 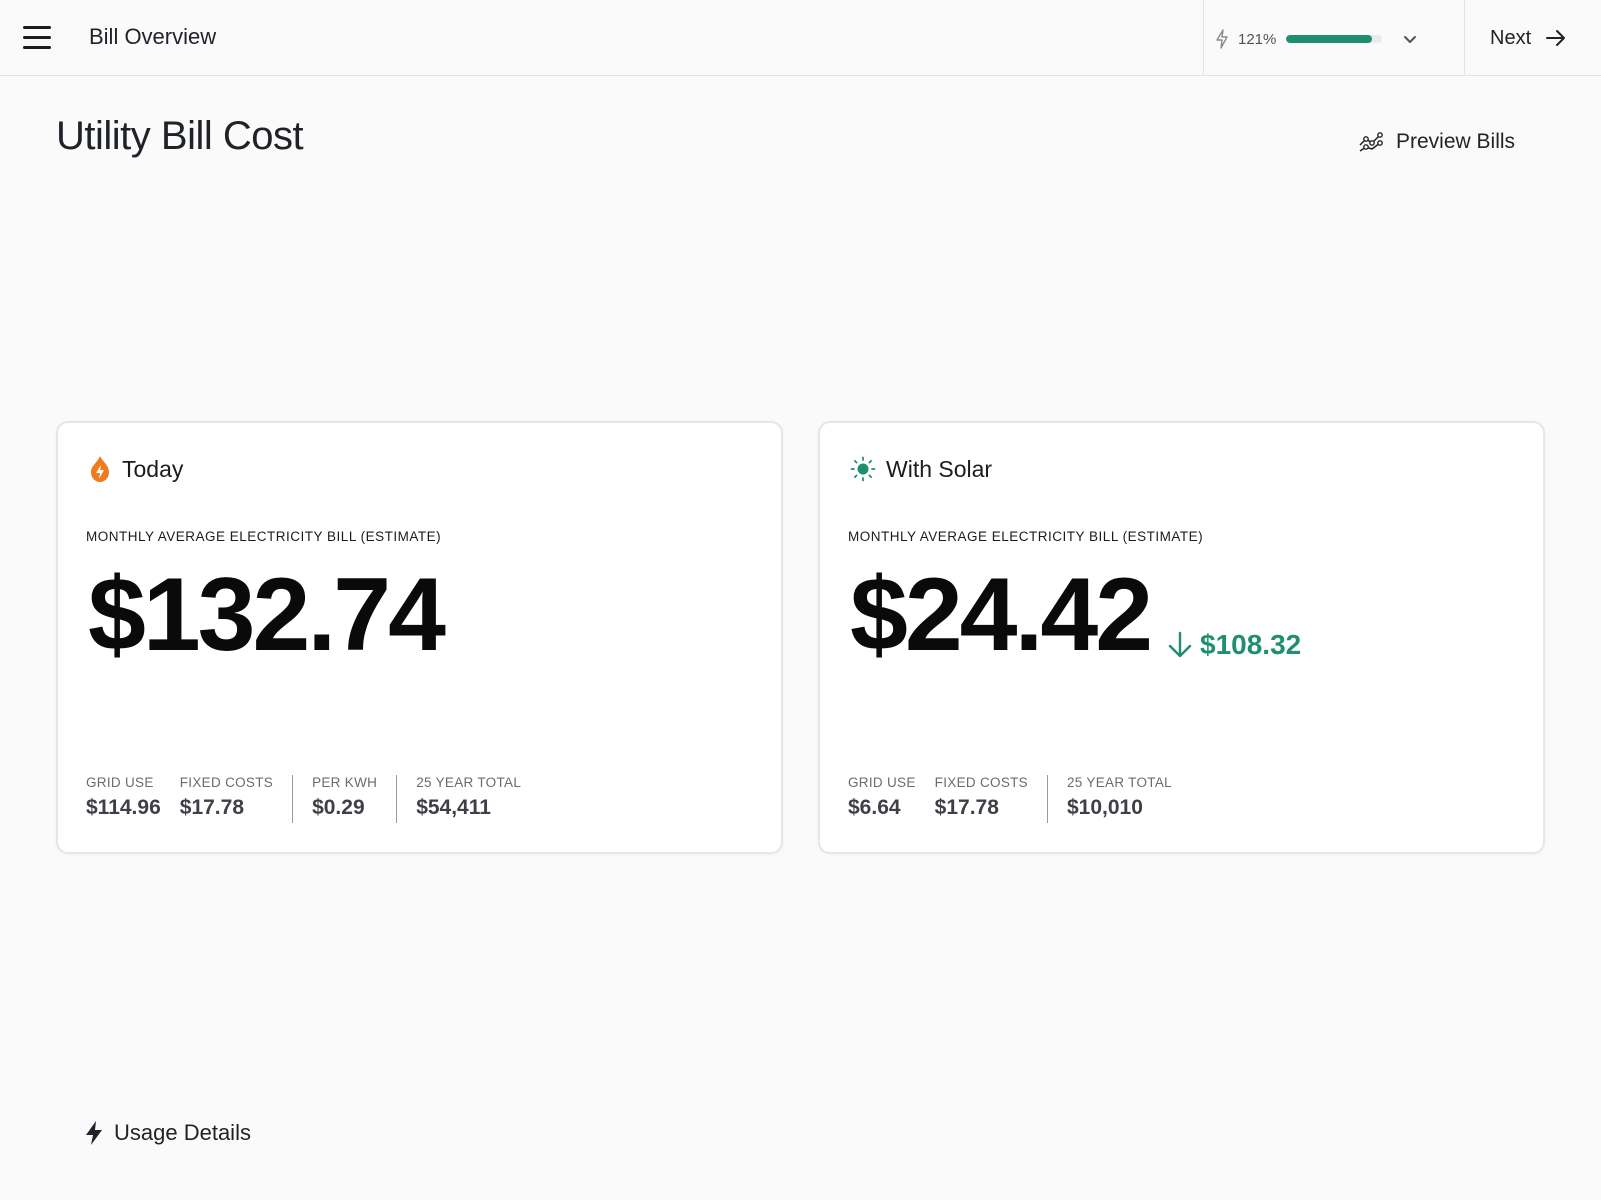 I want to click on today-card-header: Today, so click(x=135, y=469).